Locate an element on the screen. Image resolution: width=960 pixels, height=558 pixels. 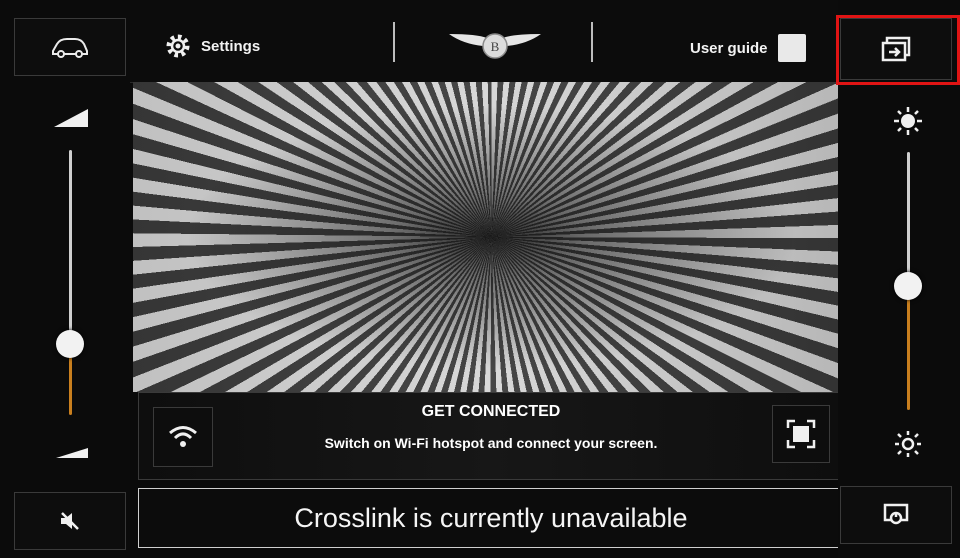
svg-text: B is located at coordinates (495, 46).